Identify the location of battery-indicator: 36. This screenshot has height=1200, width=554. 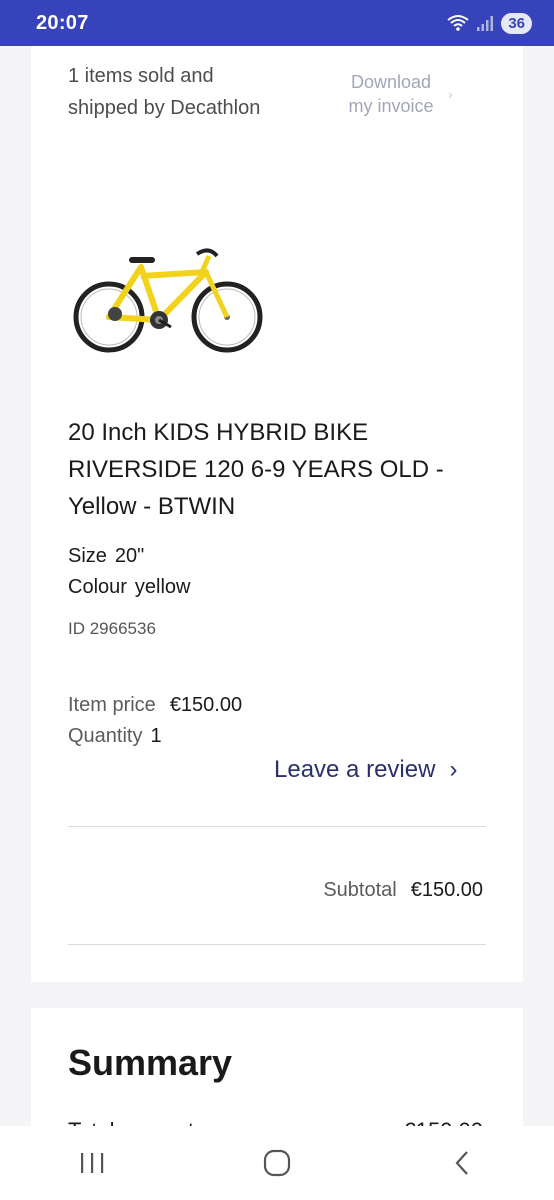
(516, 23).